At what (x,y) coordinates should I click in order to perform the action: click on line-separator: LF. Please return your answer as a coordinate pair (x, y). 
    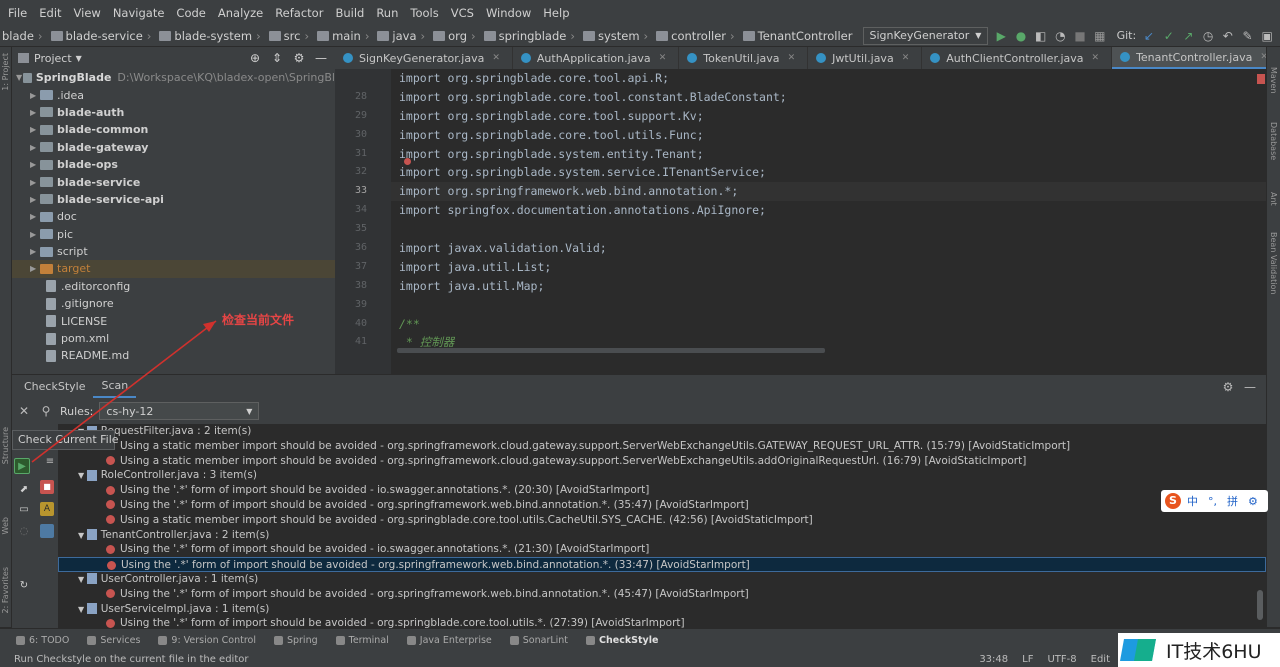
    Looking at the image, I should click on (1027, 659).